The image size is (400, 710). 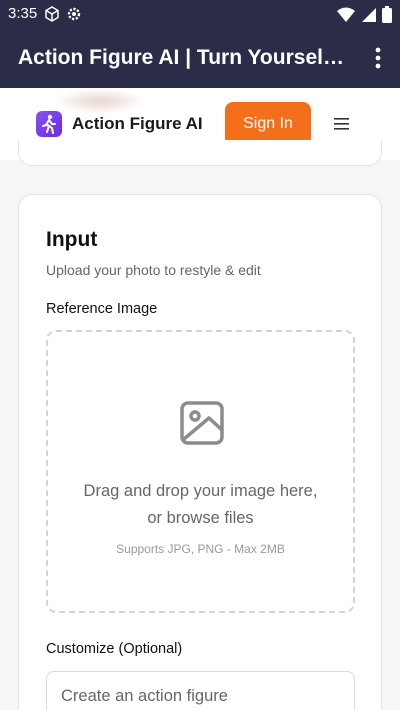 What do you see at coordinates (137, 124) in the screenshot?
I see `brand-name: Action Figure AI` at bounding box center [137, 124].